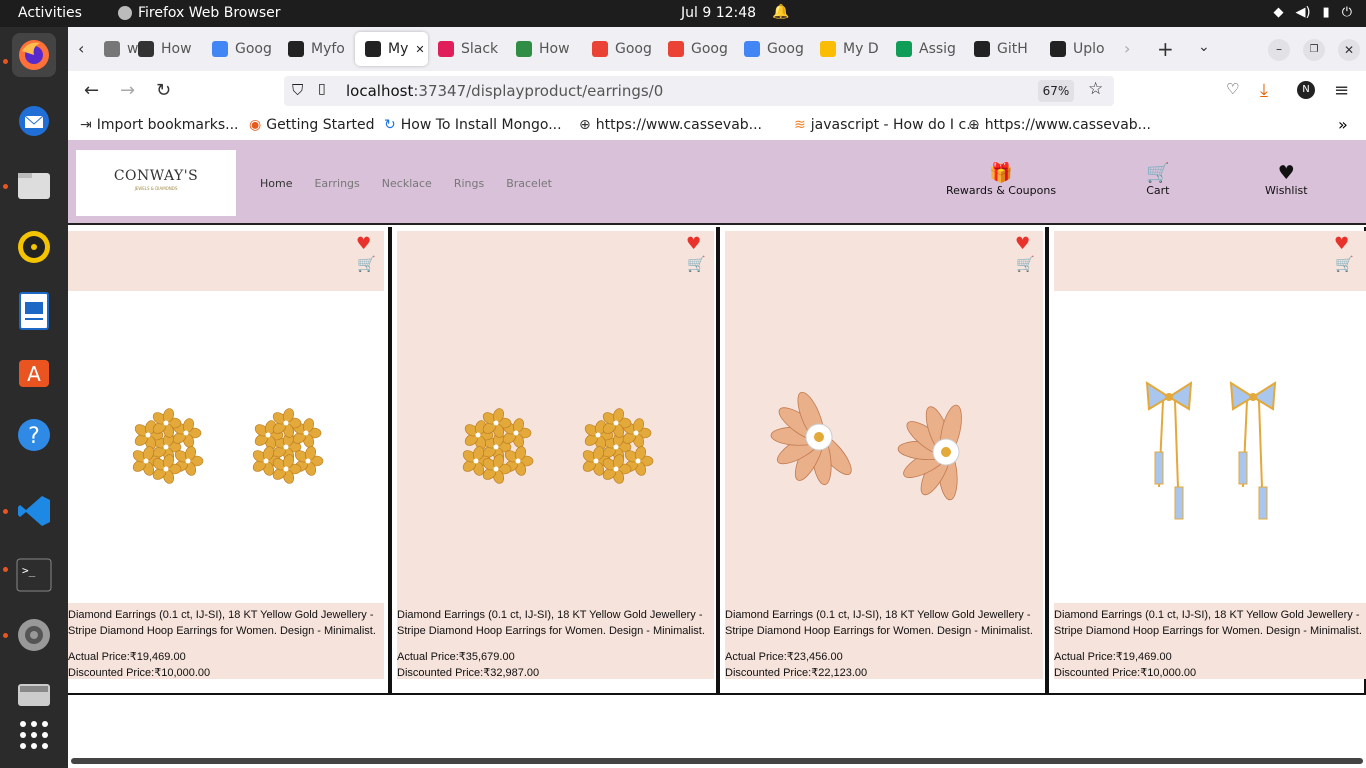 This screenshot has width=1366, height=768. Describe the element at coordinates (1127, 48) in the screenshot. I see `tab-scroll-right-icon: ›` at that location.